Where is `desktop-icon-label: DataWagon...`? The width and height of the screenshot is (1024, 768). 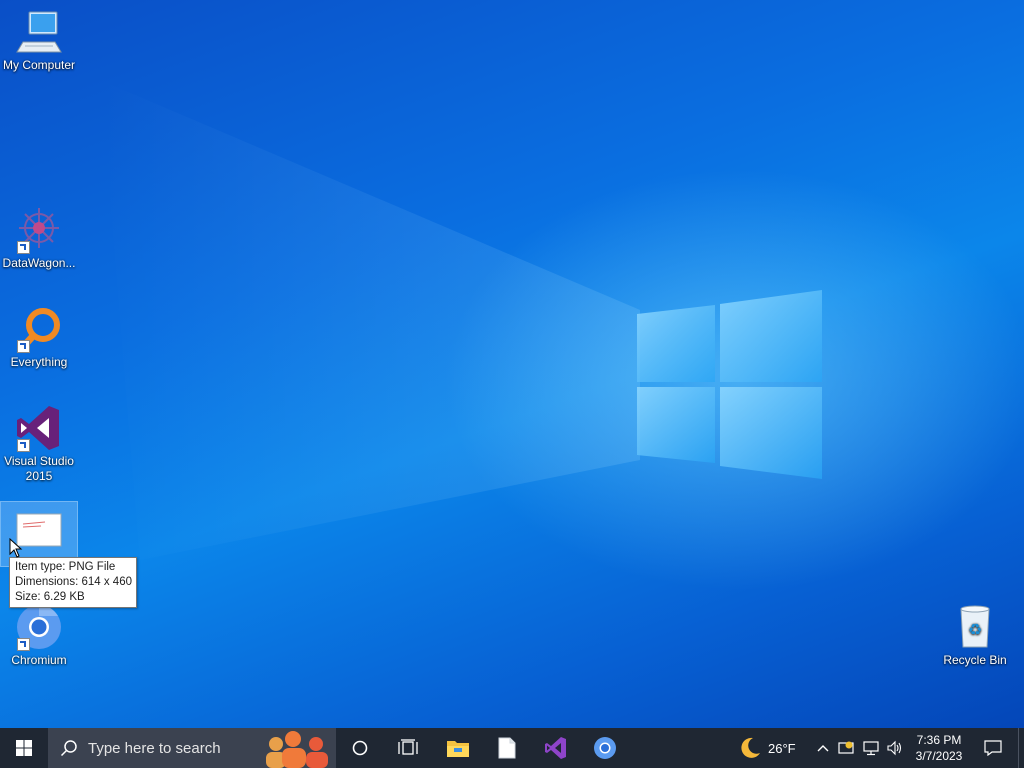
desktop-icon-label: DataWagon... is located at coordinates (39, 263).